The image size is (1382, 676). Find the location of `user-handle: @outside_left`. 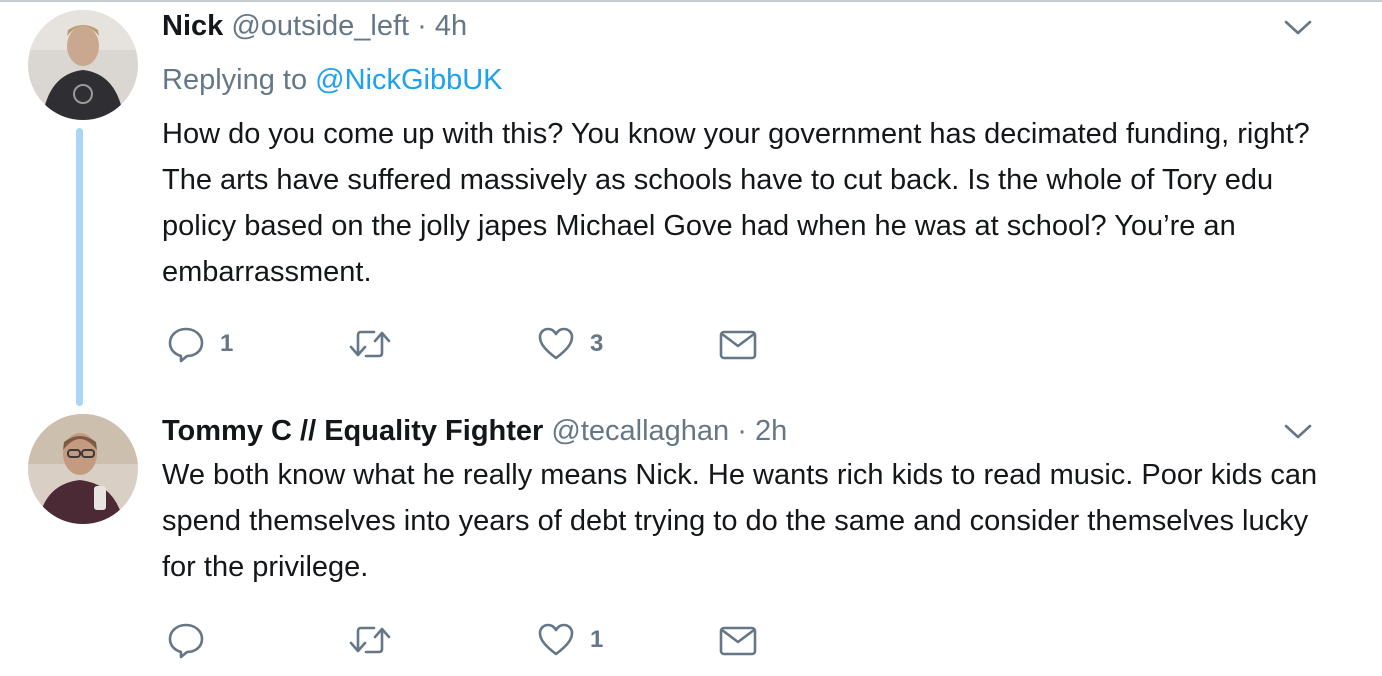

user-handle: @outside_left is located at coordinates (320, 26).